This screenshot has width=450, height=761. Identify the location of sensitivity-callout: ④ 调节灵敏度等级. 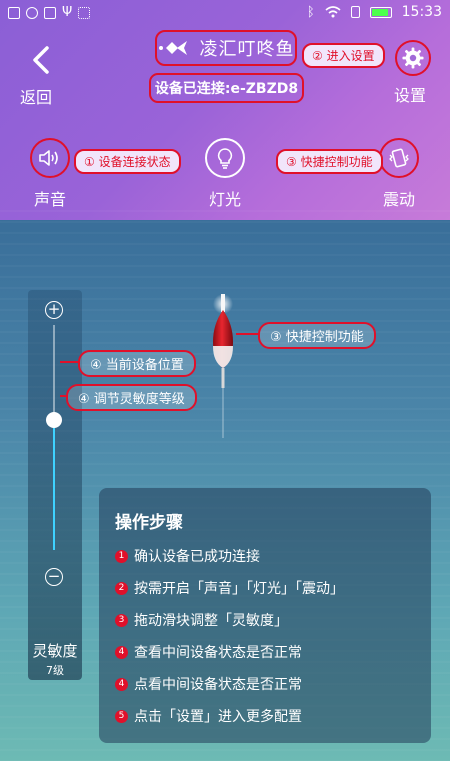
(131, 397).